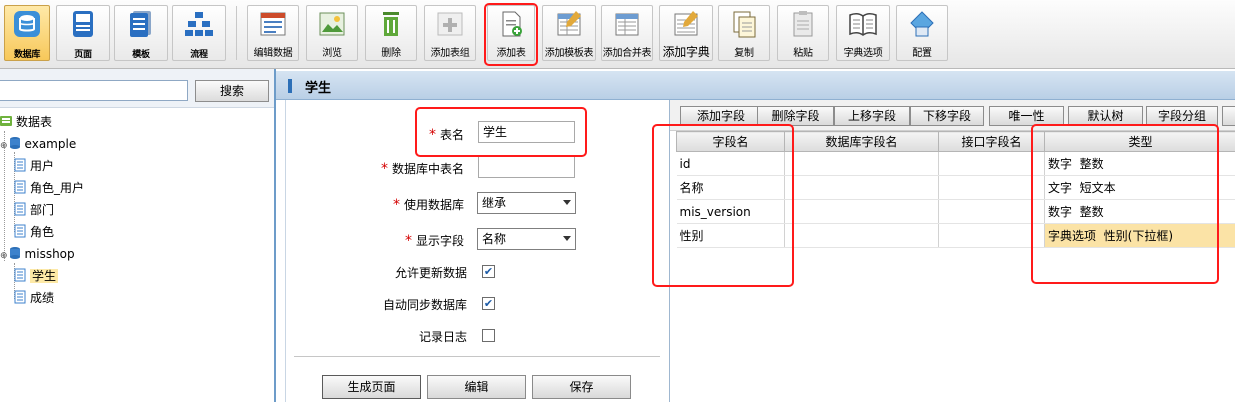 This screenshot has height=402, width=1235. I want to click on field-group-button: 字段分组, so click(1182, 116).